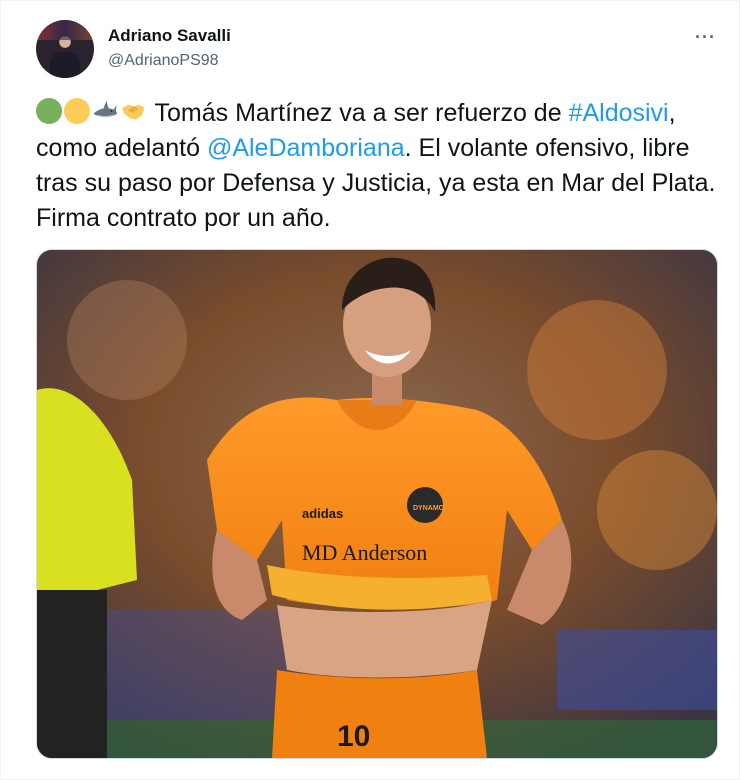  What do you see at coordinates (77, 111) in the screenshot?
I see `yellow-circle-icon` at bounding box center [77, 111].